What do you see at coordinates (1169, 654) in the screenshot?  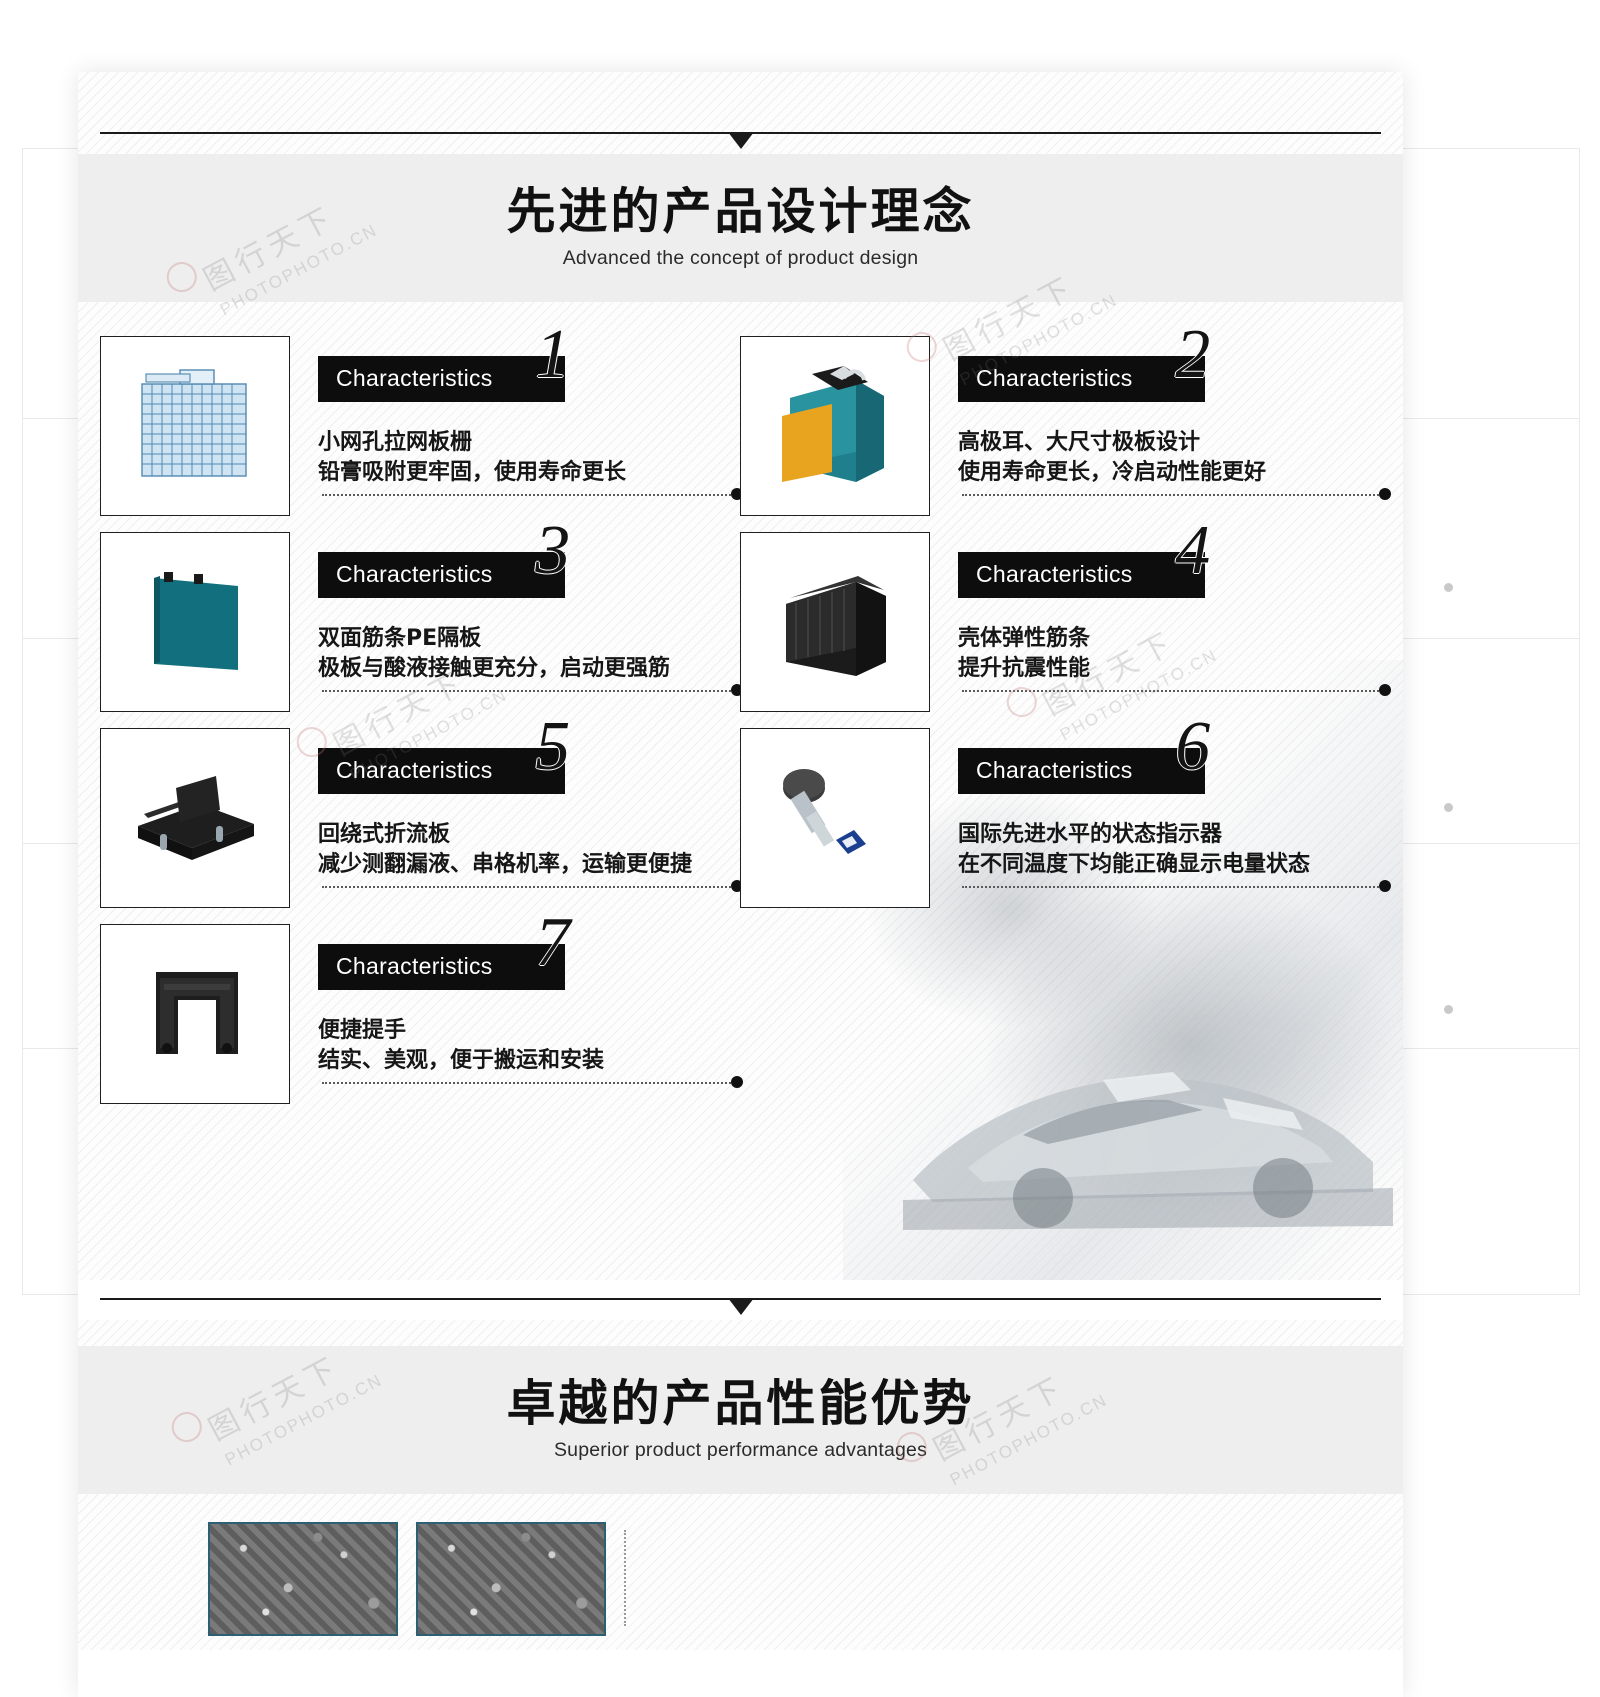 I see `feature-desc-4: 壳体弹性筋条 提升抗震性能` at bounding box center [1169, 654].